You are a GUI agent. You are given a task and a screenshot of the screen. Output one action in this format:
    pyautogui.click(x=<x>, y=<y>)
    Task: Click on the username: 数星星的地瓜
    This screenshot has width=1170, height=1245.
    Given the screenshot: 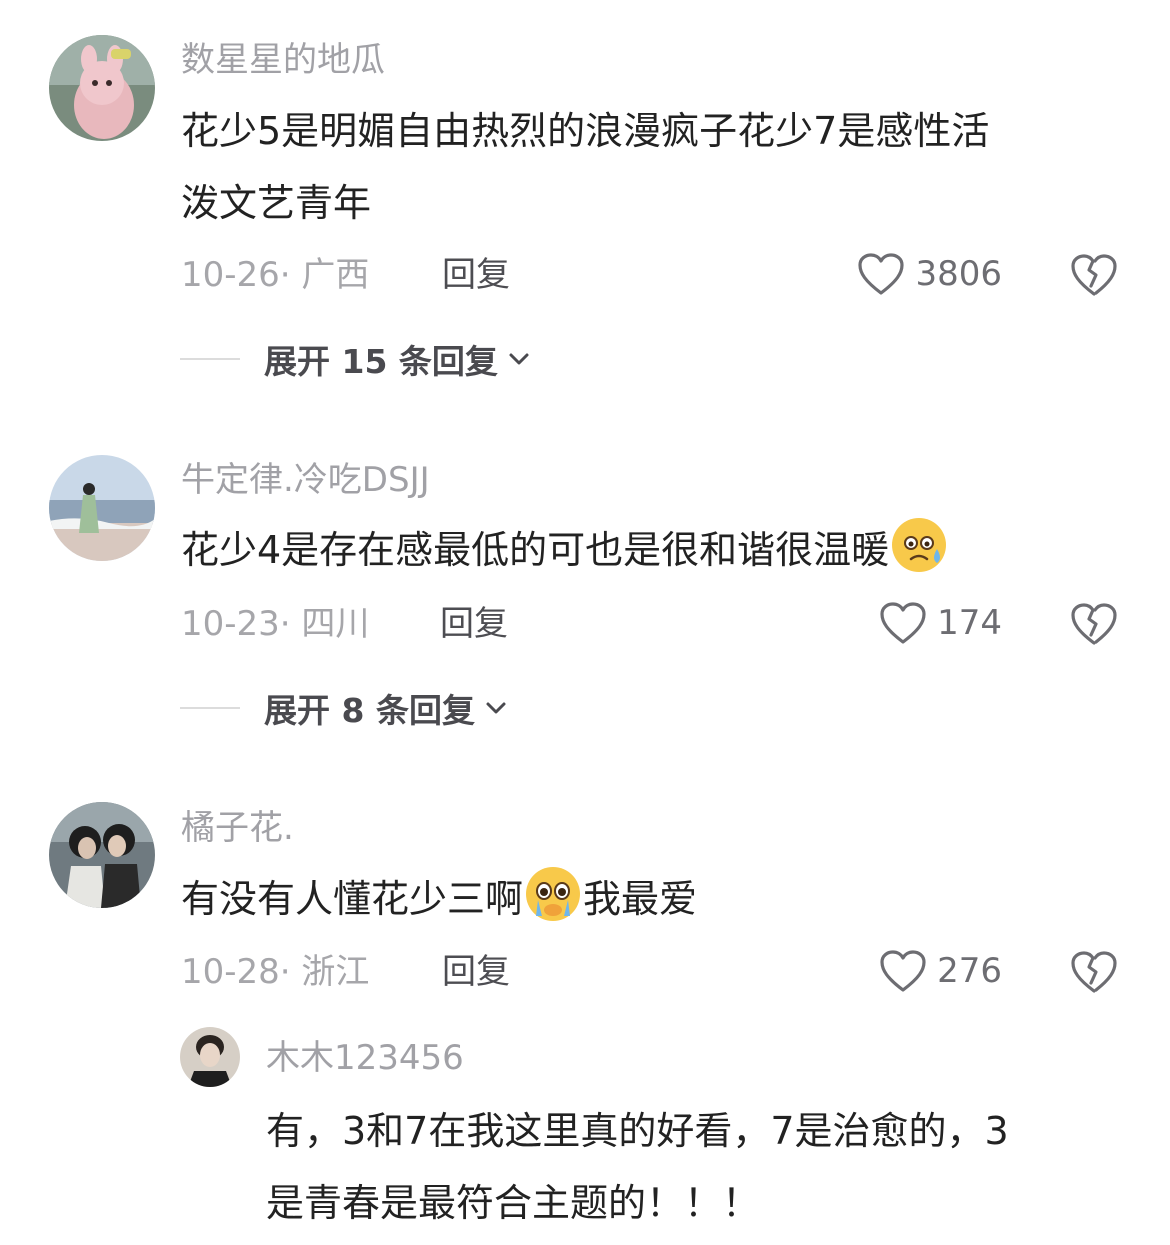 What is the action you would take?
    pyautogui.click(x=283, y=60)
    